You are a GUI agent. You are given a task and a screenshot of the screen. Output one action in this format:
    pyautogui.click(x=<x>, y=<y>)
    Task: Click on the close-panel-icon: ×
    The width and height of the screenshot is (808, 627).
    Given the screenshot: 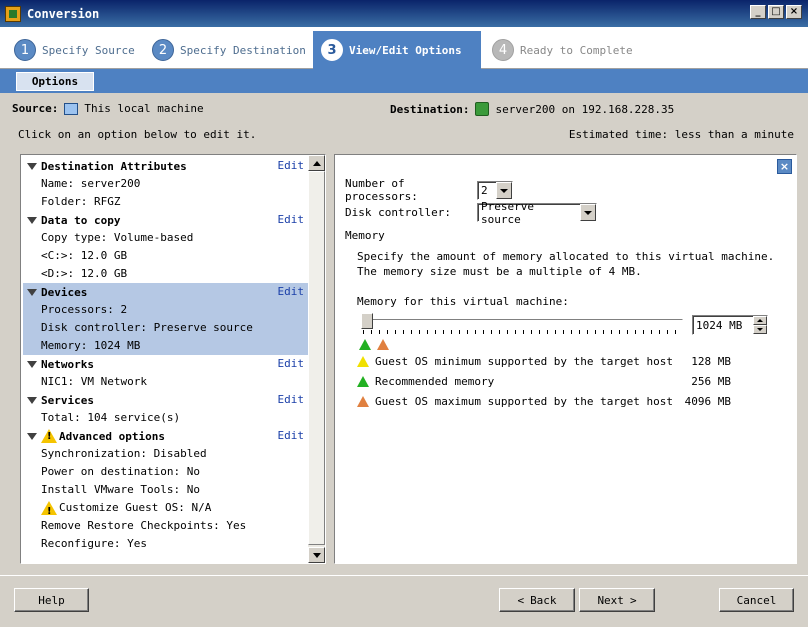 What is the action you would take?
    pyautogui.click(x=784, y=166)
    